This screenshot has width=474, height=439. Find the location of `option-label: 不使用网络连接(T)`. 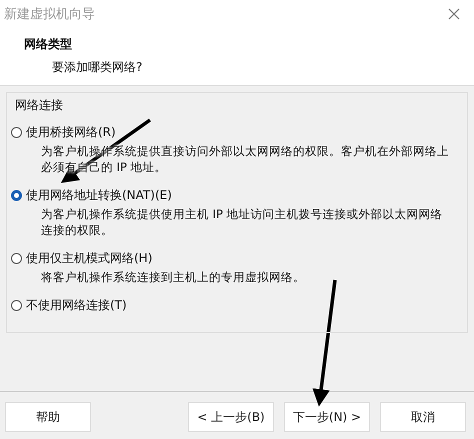

option-label: 不使用网络连接(T) is located at coordinates (76, 305).